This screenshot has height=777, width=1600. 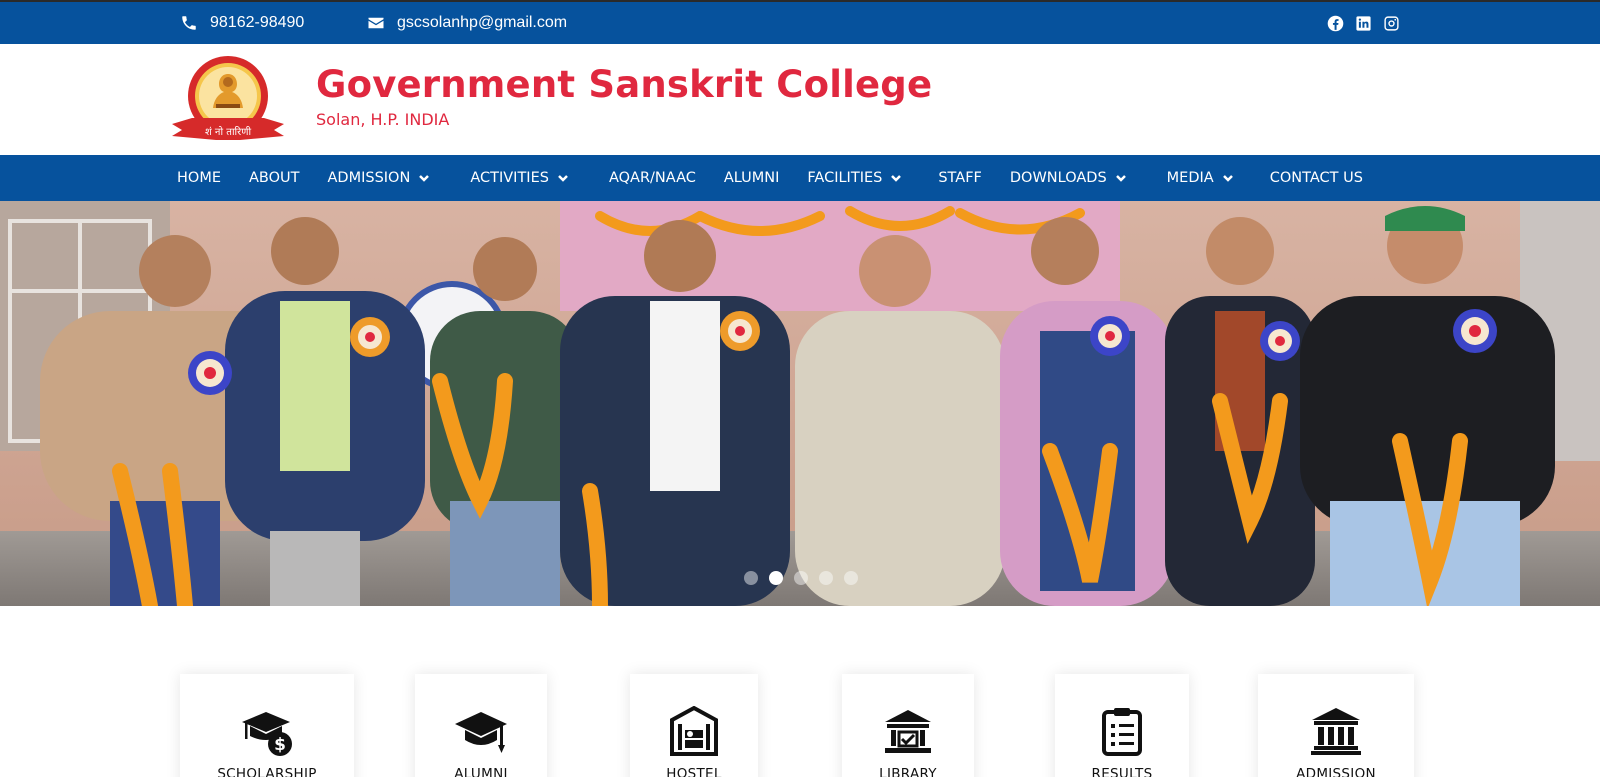 What do you see at coordinates (267, 771) in the screenshot?
I see `card-label: SCHOLARSHIP` at bounding box center [267, 771].